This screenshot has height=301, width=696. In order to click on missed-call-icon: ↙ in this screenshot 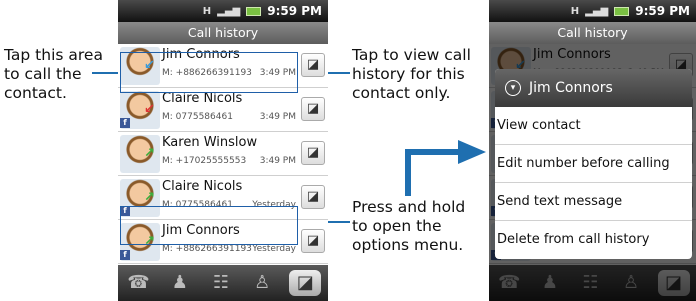, I will do `click(149, 109)`.